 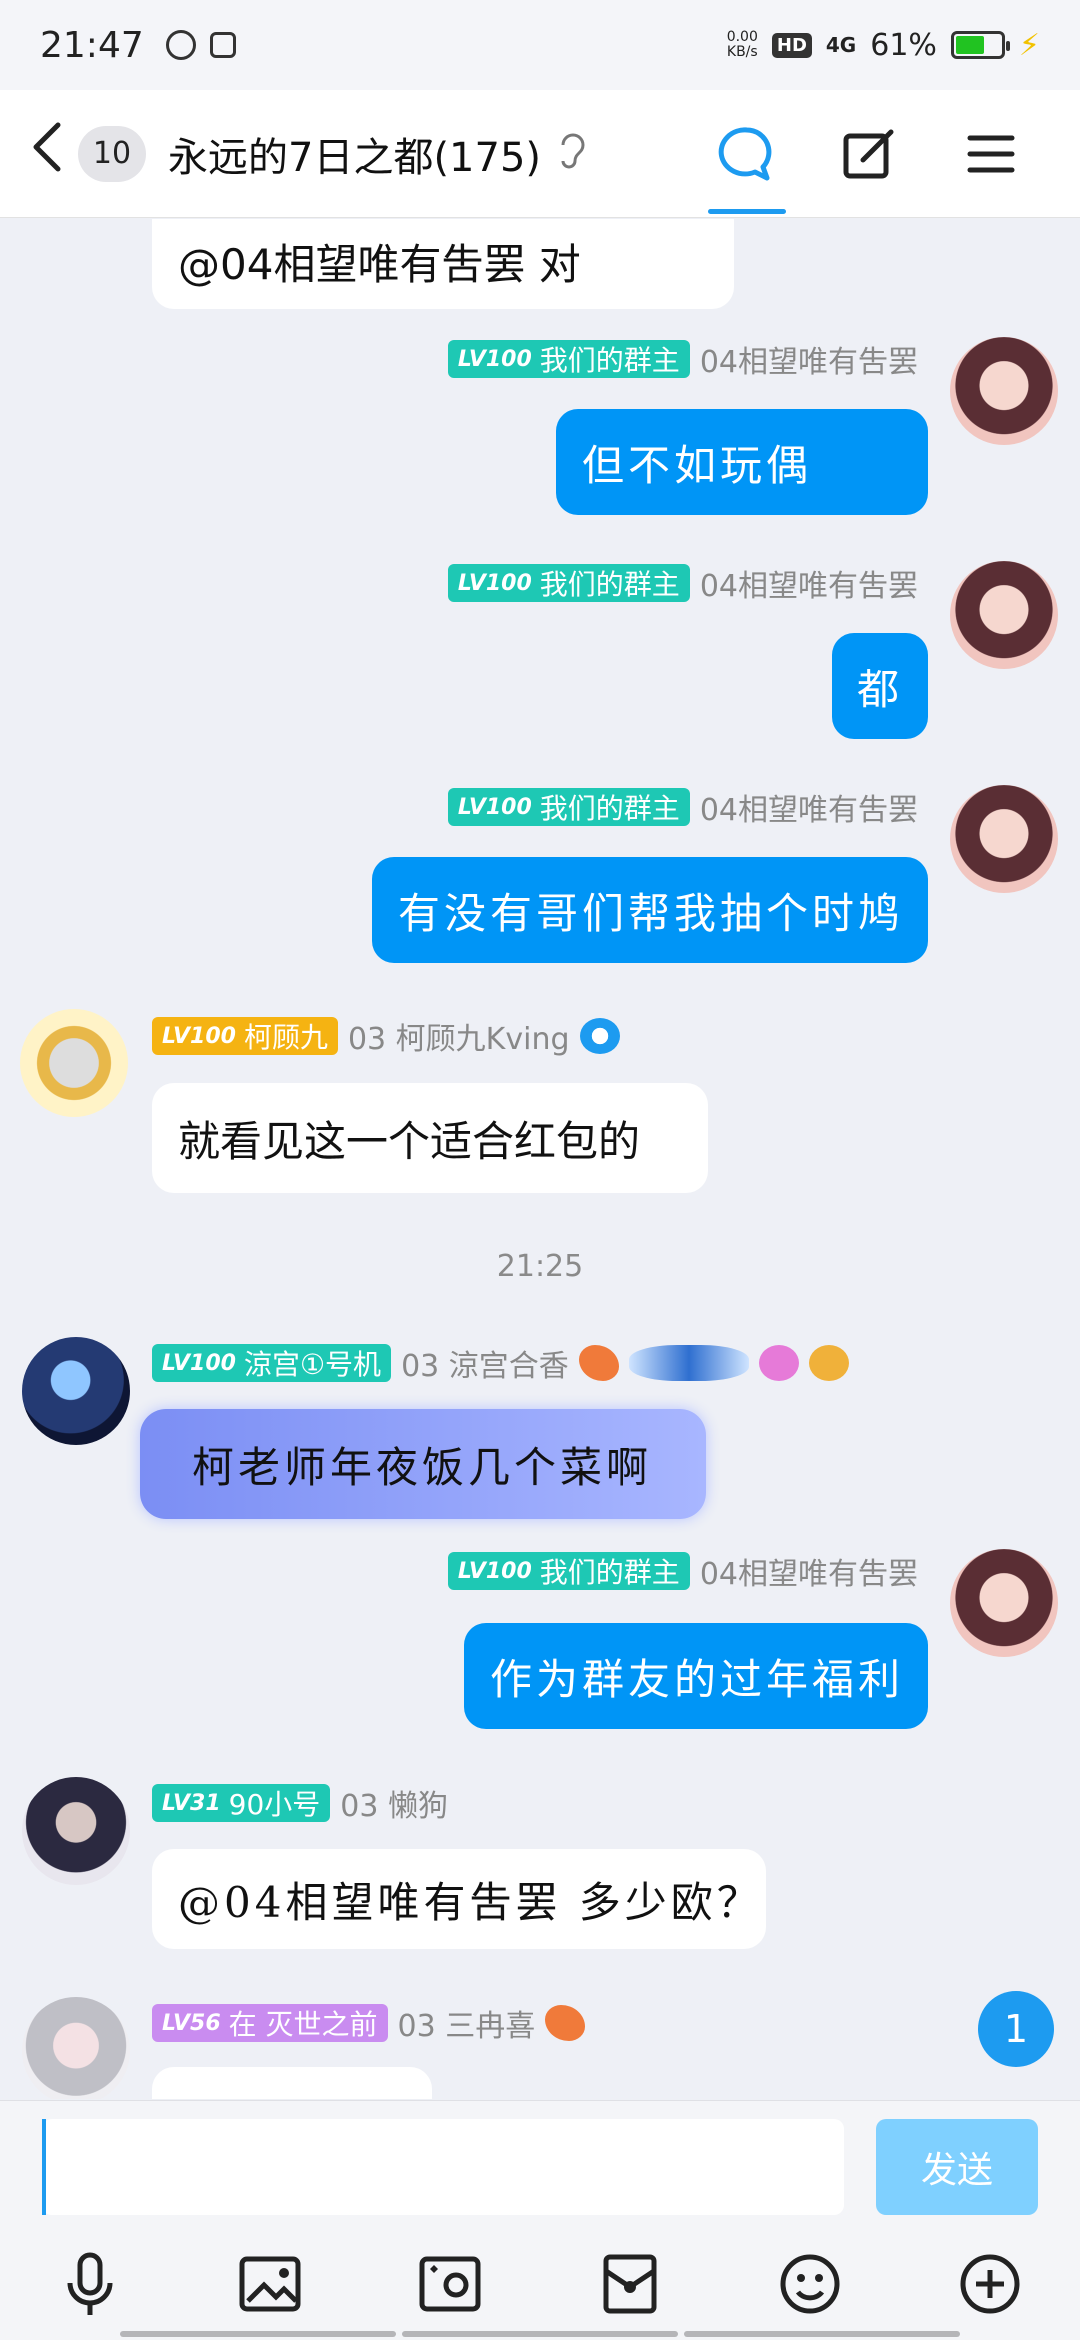 I want to click on battery-percent: 61%, so click(x=903, y=45).